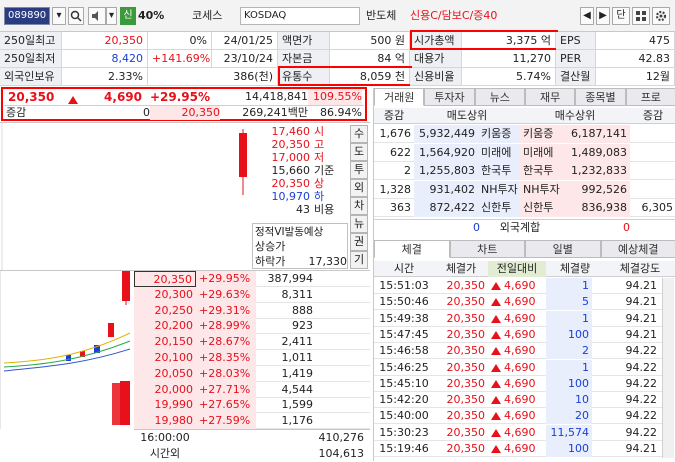 The image size is (675, 462). What do you see at coordinates (569, 433) in the screenshot?
I see `trade-qty: 11,574` at bounding box center [569, 433].